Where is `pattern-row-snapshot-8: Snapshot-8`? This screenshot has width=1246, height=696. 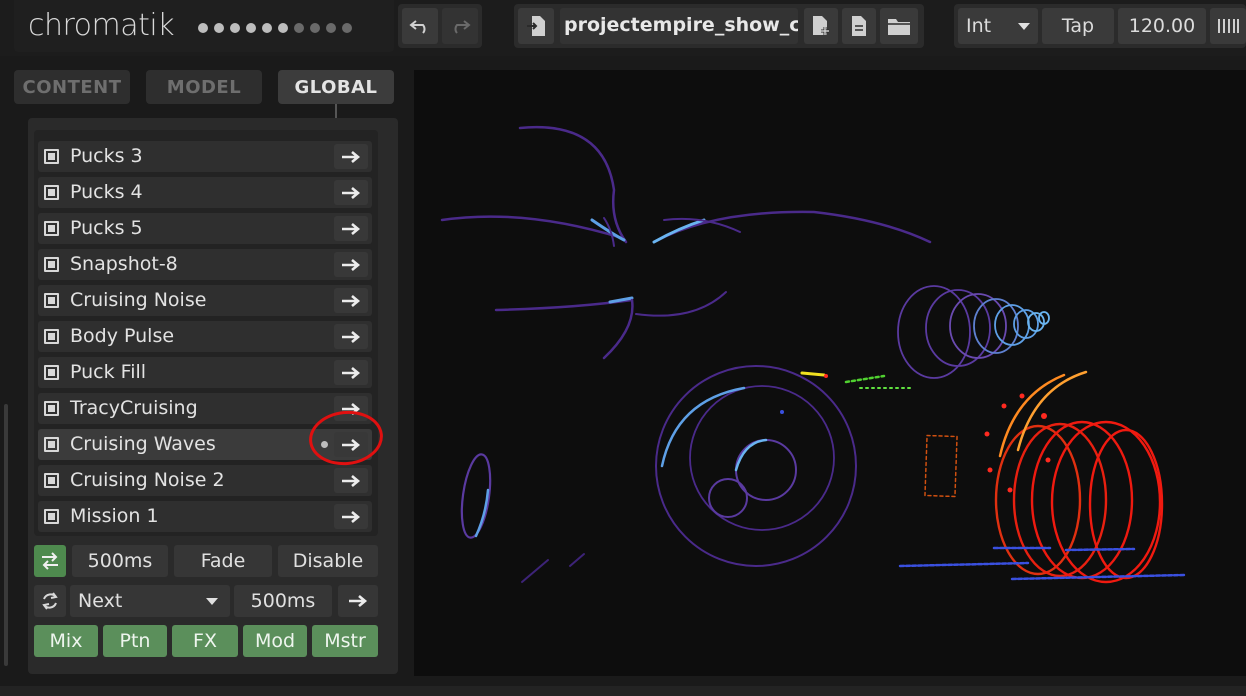 pattern-row-snapshot-8: Snapshot-8 is located at coordinates (205, 264).